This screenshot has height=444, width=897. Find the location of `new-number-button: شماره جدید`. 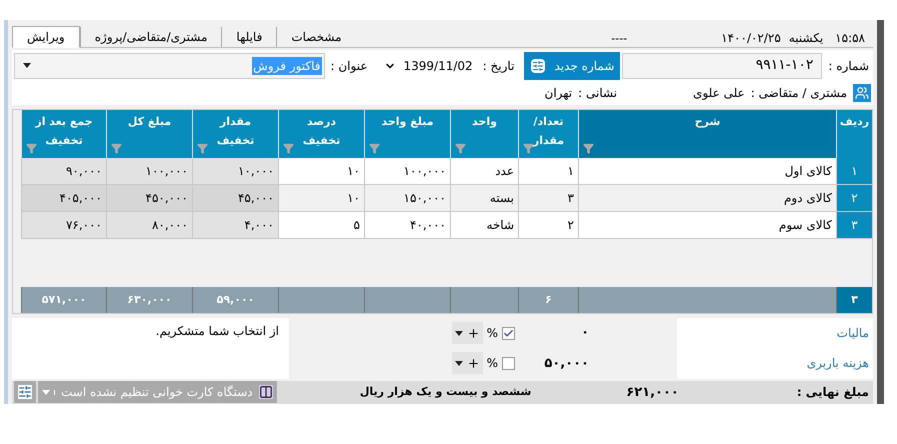

new-number-button: شماره جدید is located at coordinates (572, 66).